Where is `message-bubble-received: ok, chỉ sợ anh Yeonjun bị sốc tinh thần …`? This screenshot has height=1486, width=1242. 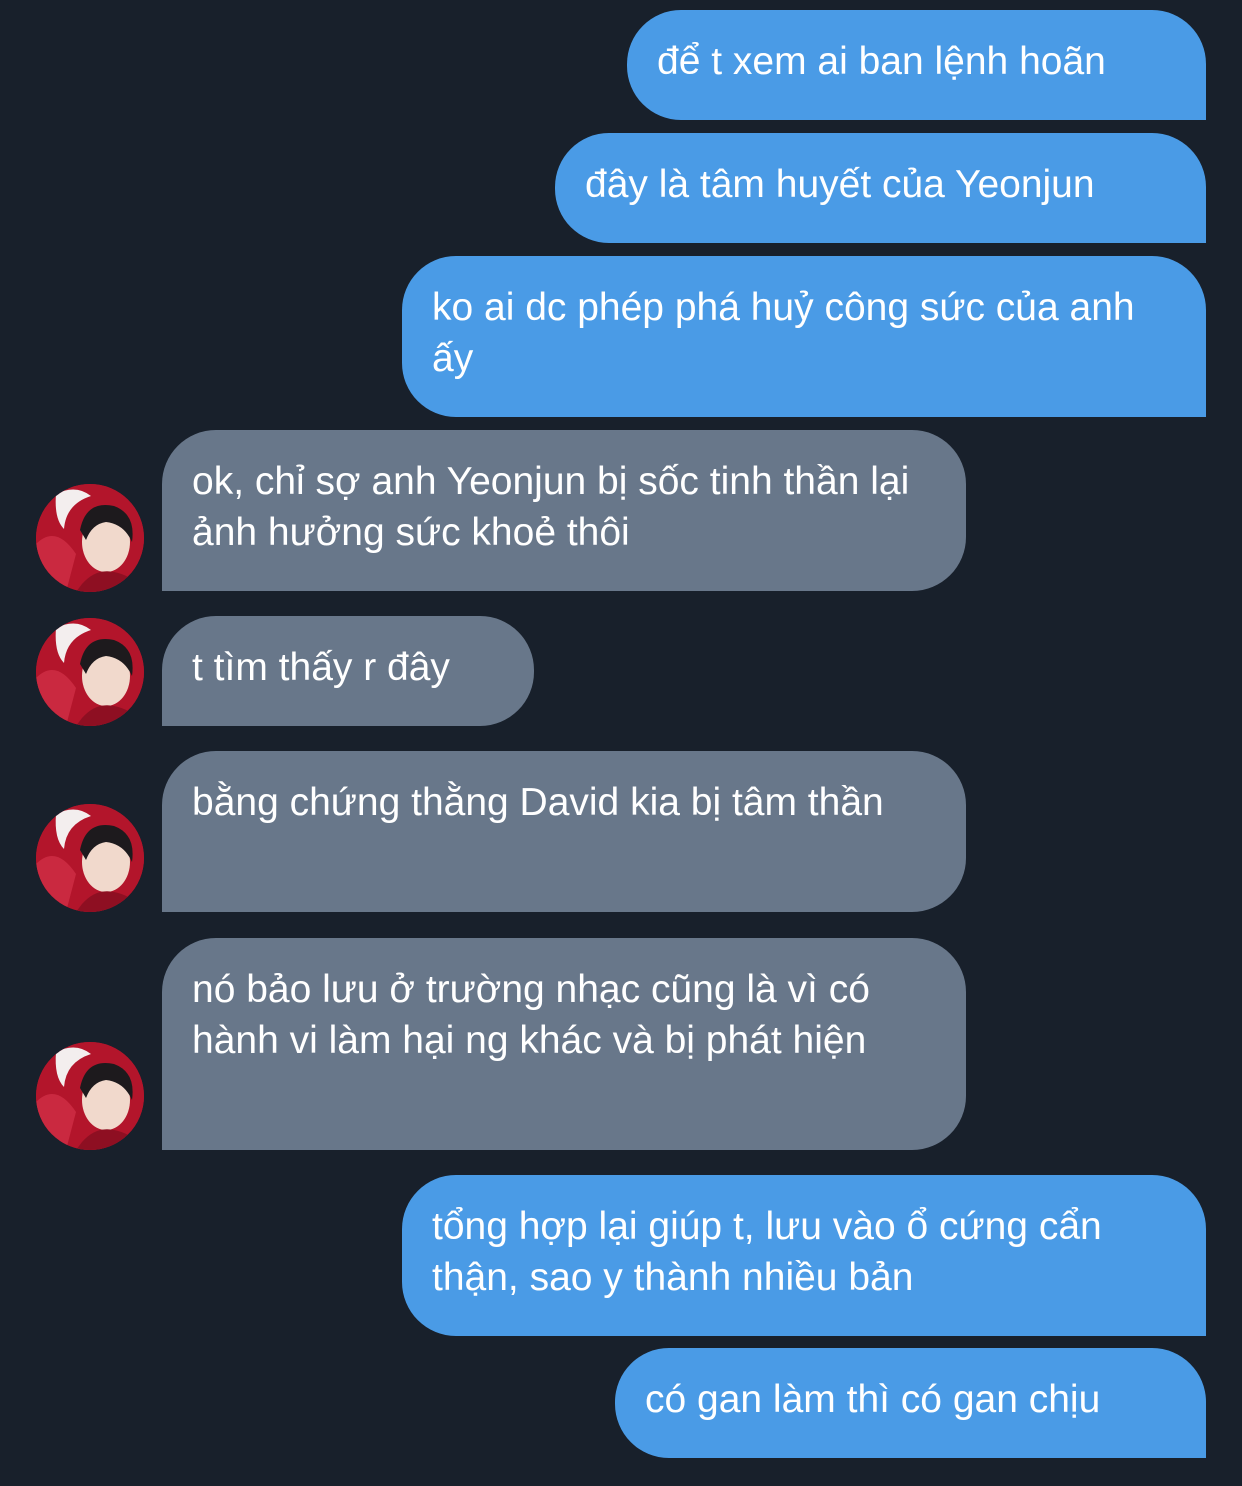
message-bubble-received: ok, chỉ sợ anh Yeonjun bị sốc tinh thần … is located at coordinates (564, 510).